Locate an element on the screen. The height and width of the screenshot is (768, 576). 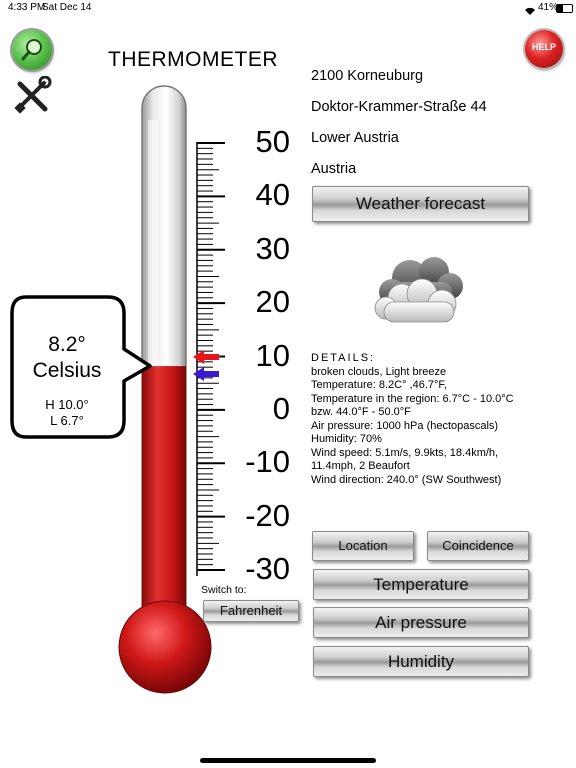
location-region: Lower Austria is located at coordinates (355, 138).